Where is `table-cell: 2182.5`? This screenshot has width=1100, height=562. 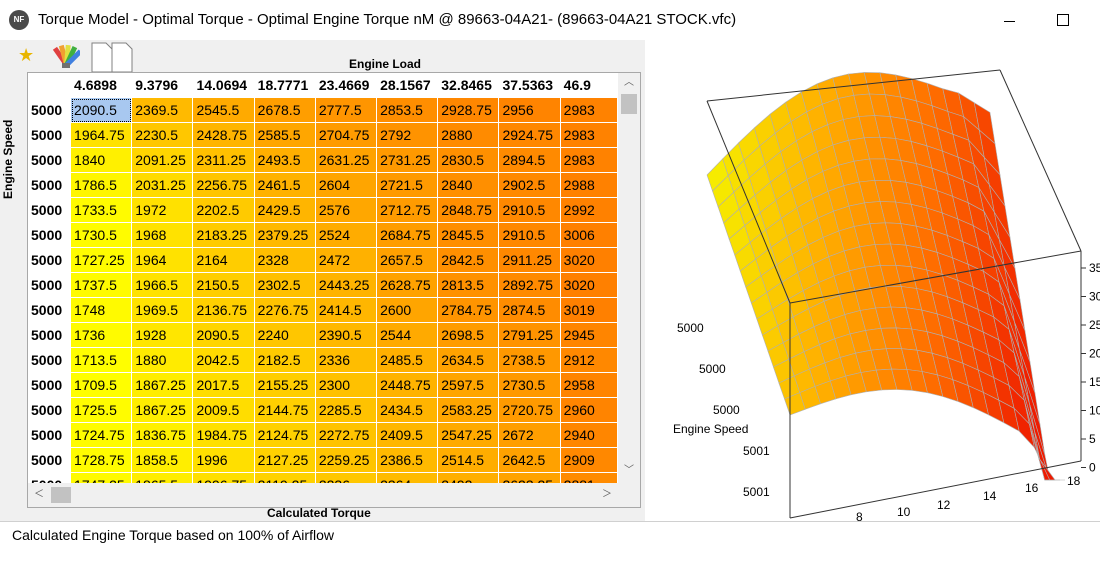
table-cell: 2182.5 is located at coordinates (285, 360).